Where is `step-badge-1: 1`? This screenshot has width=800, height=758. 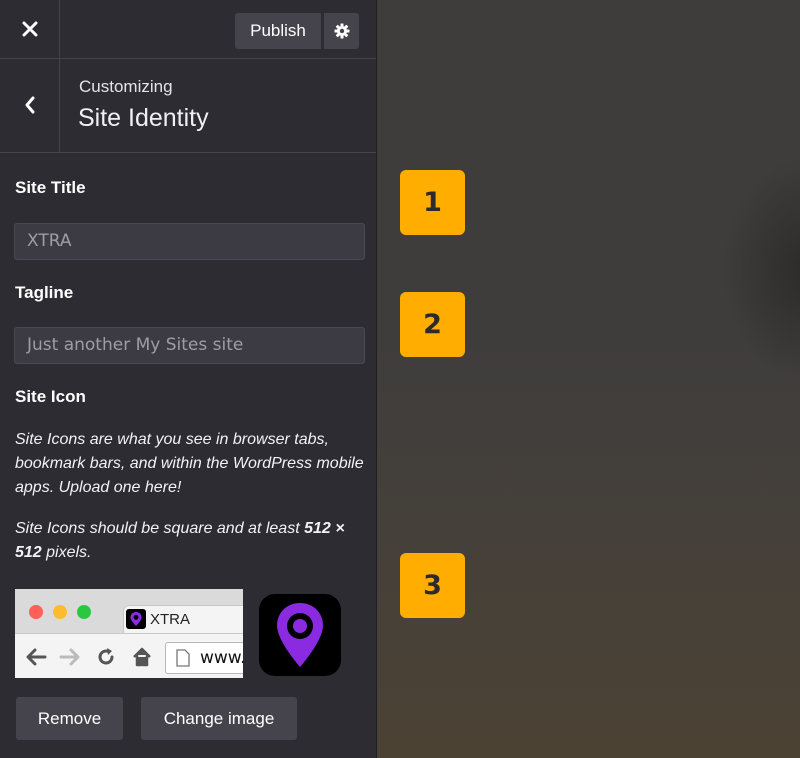
step-badge-1: 1 is located at coordinates (432, 202).